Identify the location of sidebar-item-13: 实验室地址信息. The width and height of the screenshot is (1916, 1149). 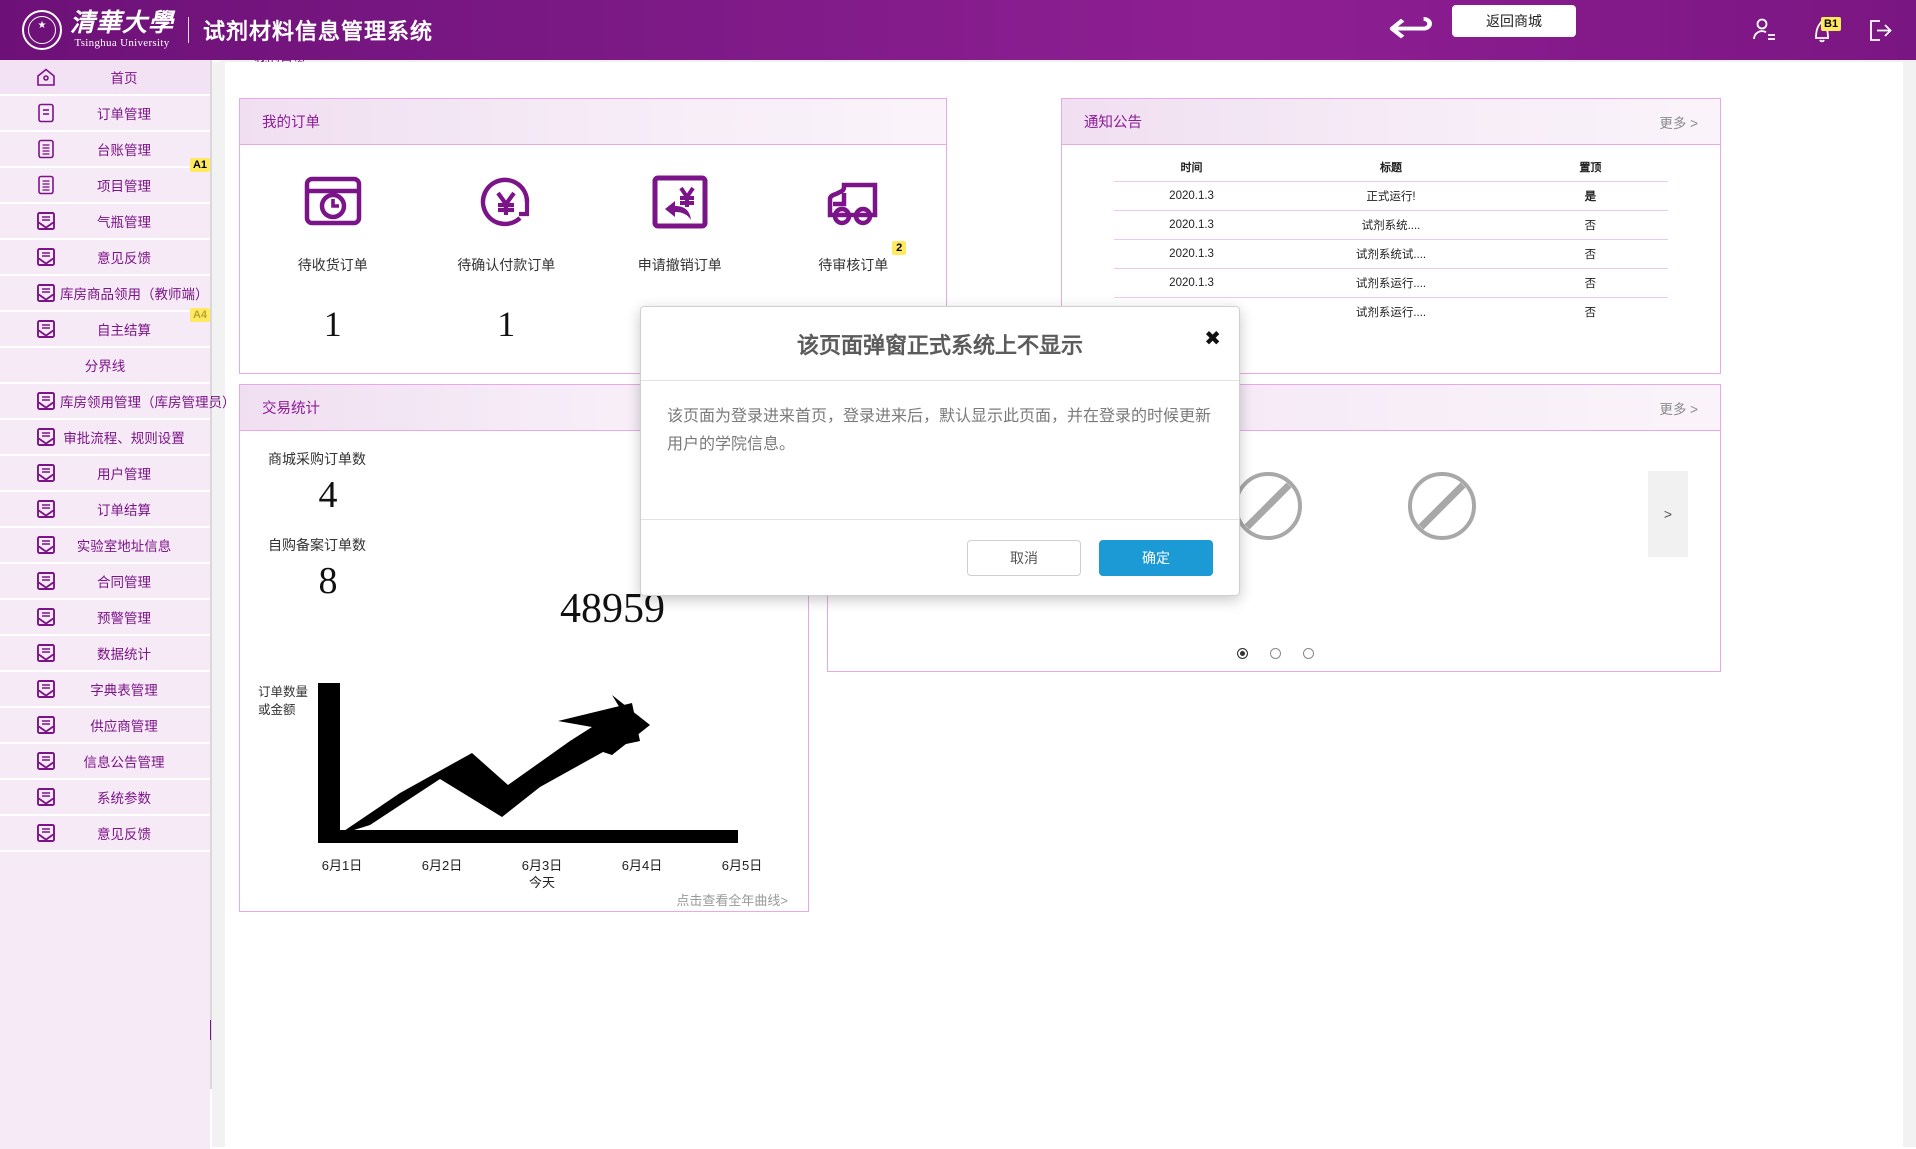
(105, 546).